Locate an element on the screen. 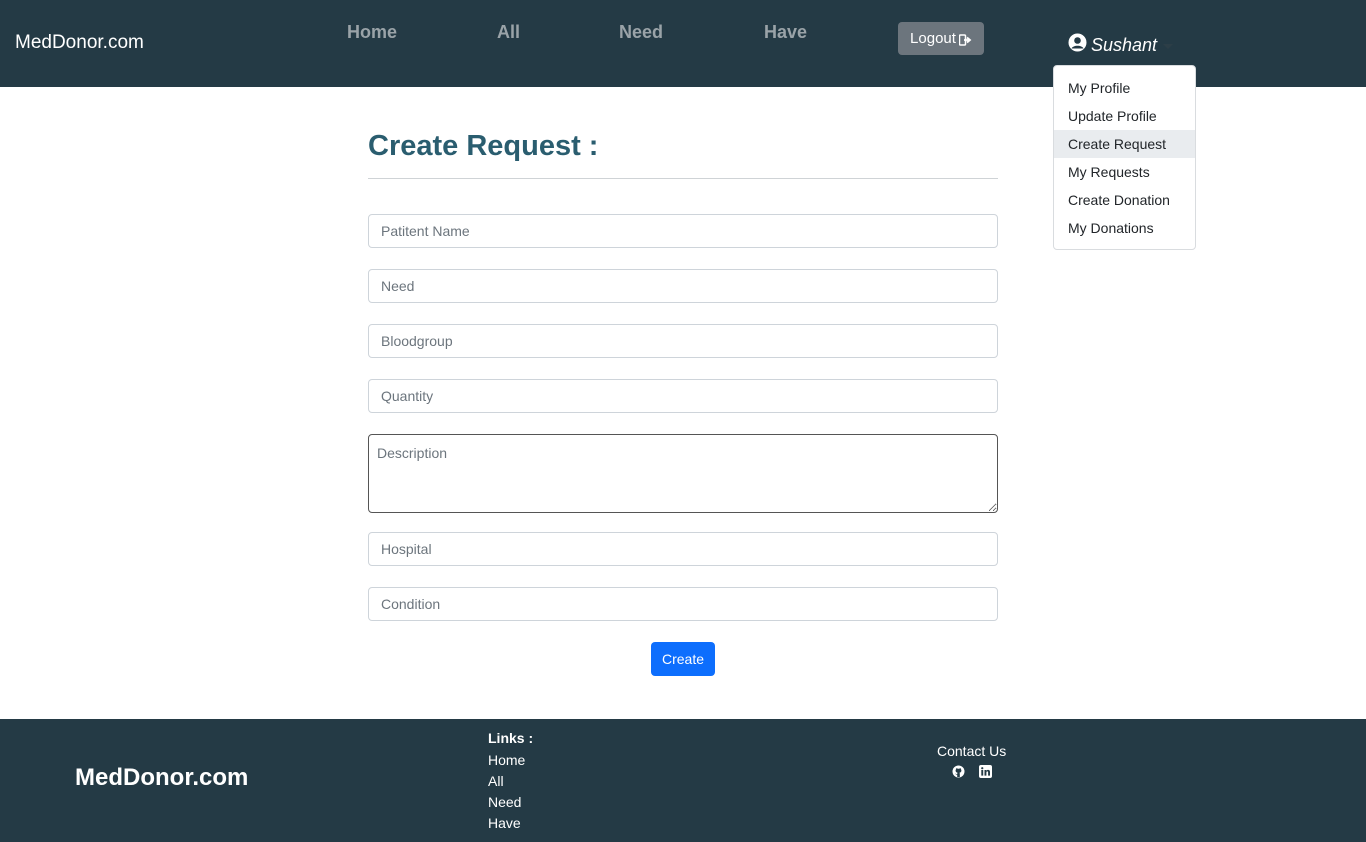  description-textarea is located at coordinates (683, 473).